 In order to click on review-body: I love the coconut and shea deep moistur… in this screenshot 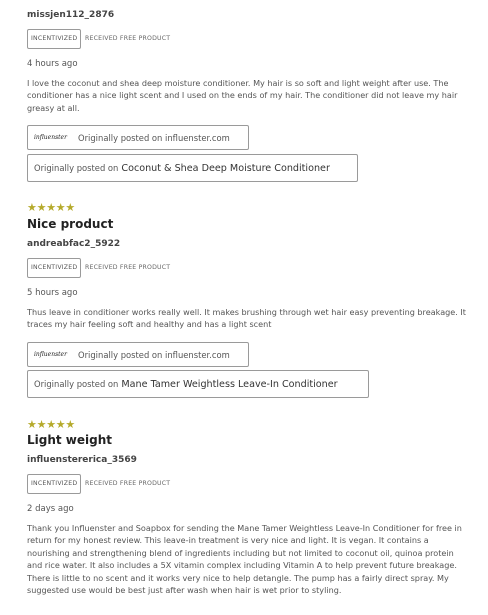, I will do `click(242, 95)`.